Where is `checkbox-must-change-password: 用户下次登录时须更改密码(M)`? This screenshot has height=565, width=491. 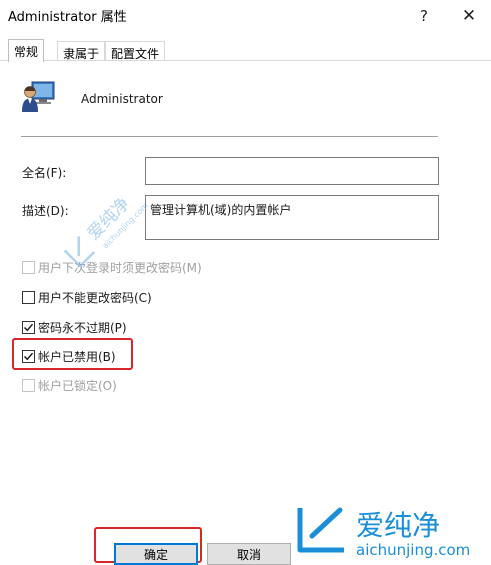
checkbox-must-change-password: 用户下次登录时须更改密码(M) is located at coordinates (112, 267).